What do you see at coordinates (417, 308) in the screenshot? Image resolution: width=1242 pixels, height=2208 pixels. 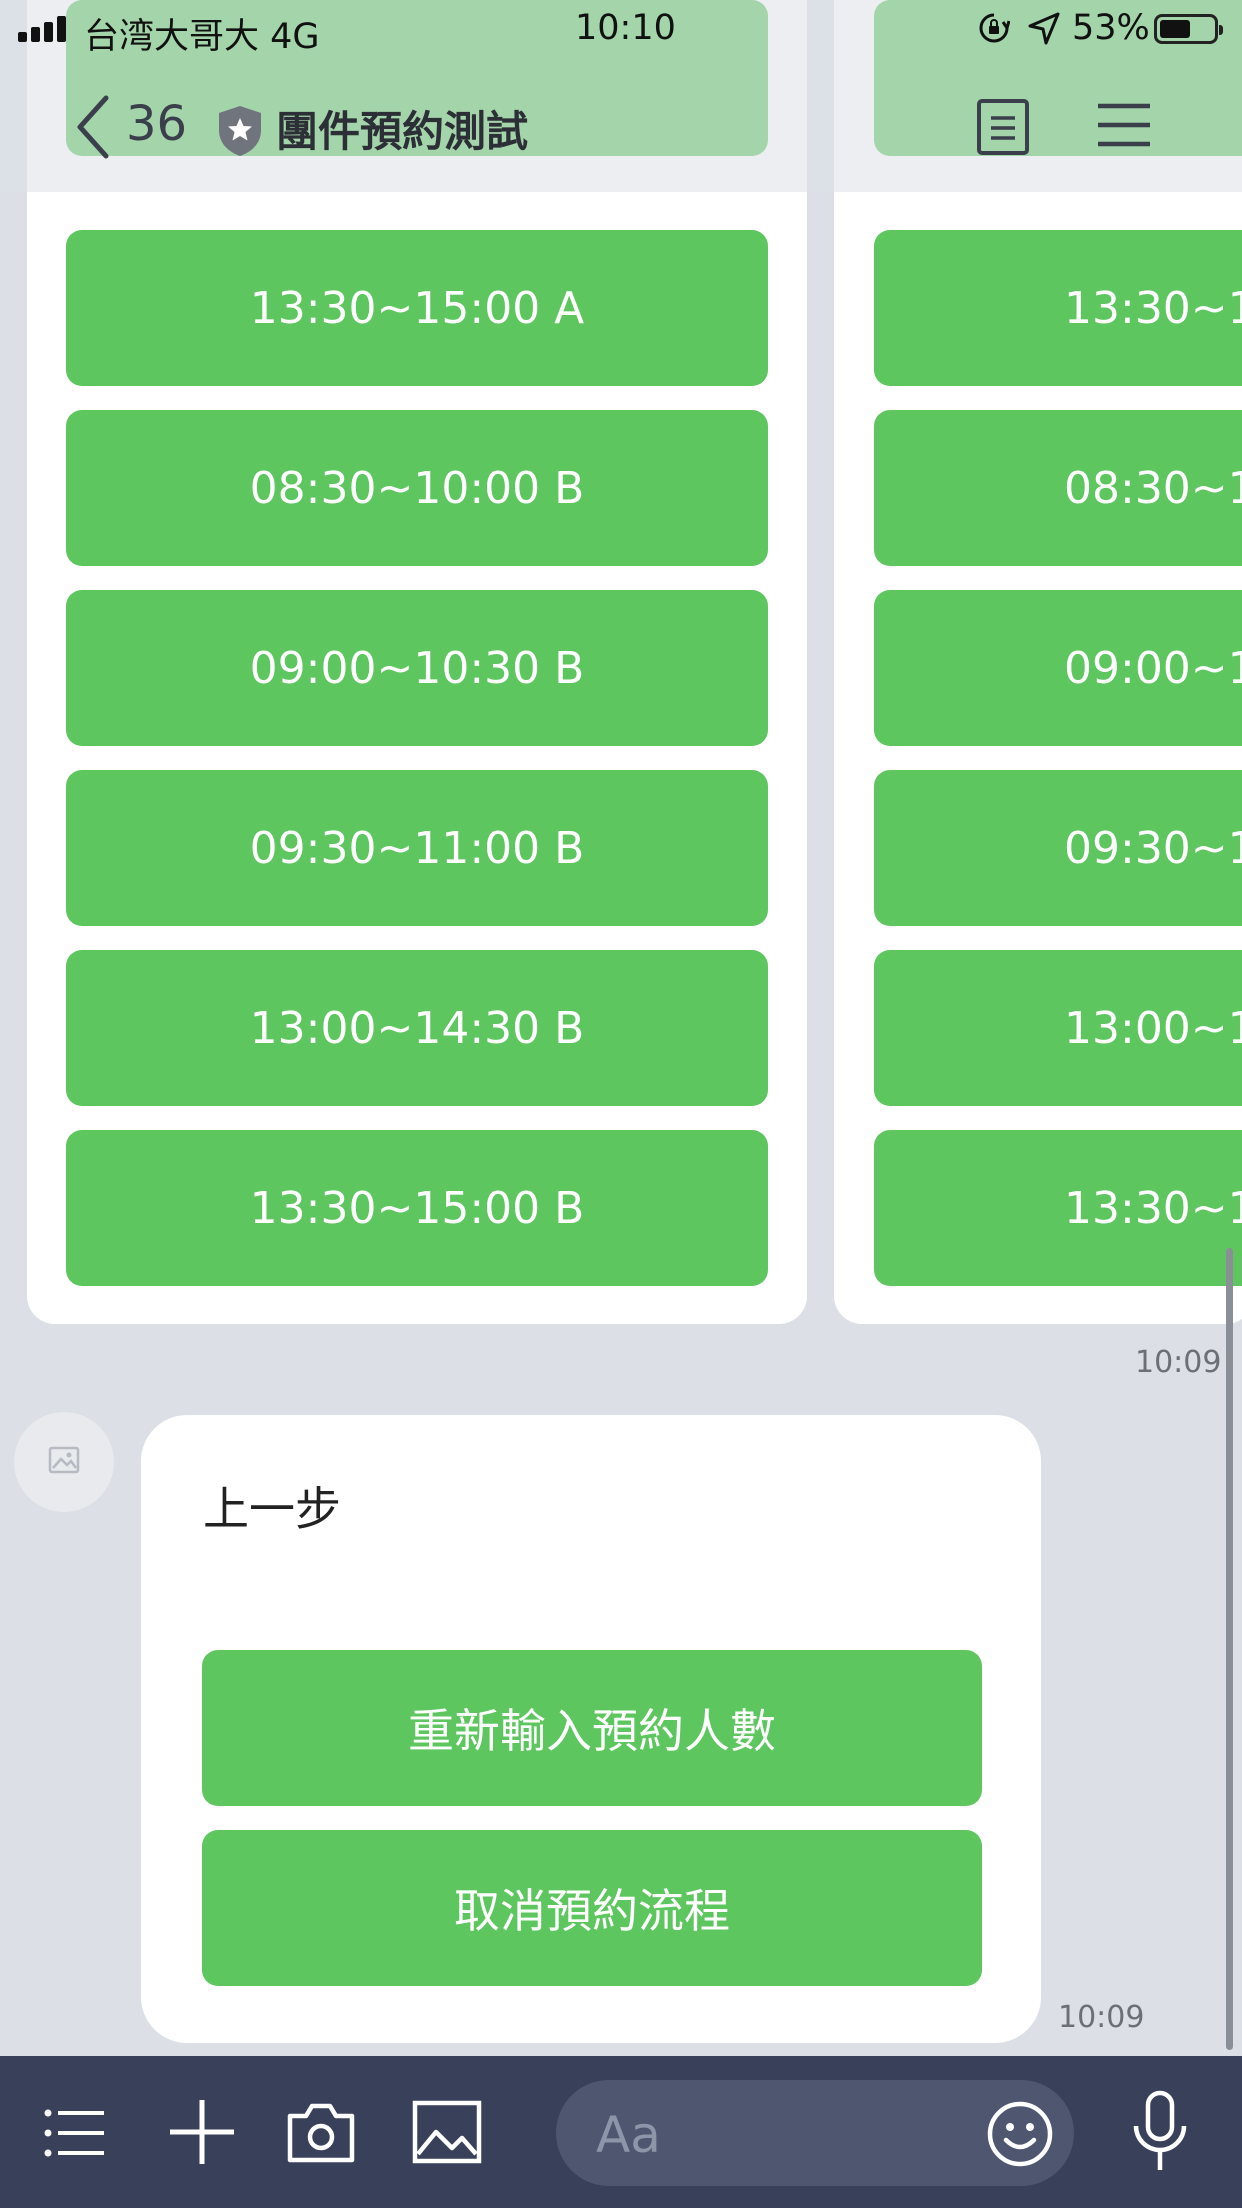 I see `time-slot-button: 13:30~15:00 A` at bounding box center [417, 308].